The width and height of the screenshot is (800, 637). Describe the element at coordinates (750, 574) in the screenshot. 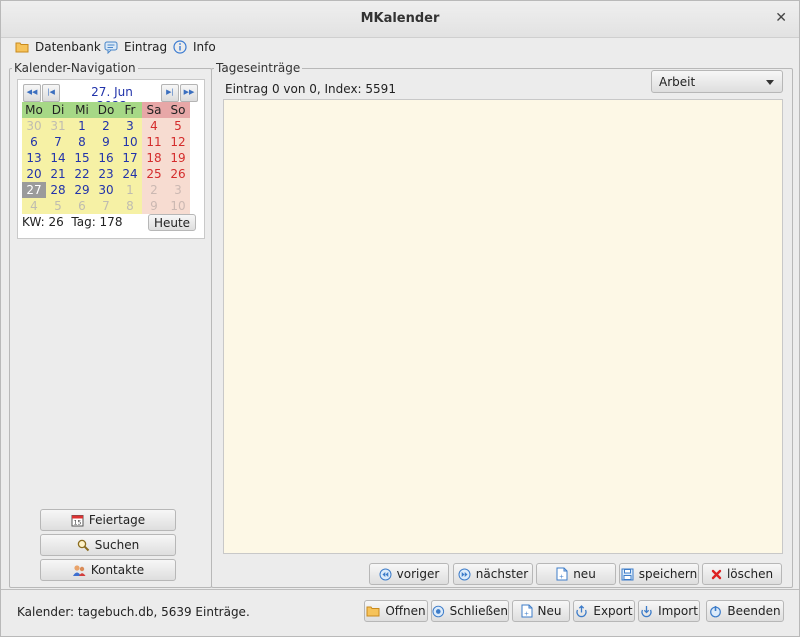

I see `button-label: löschen` at that location.